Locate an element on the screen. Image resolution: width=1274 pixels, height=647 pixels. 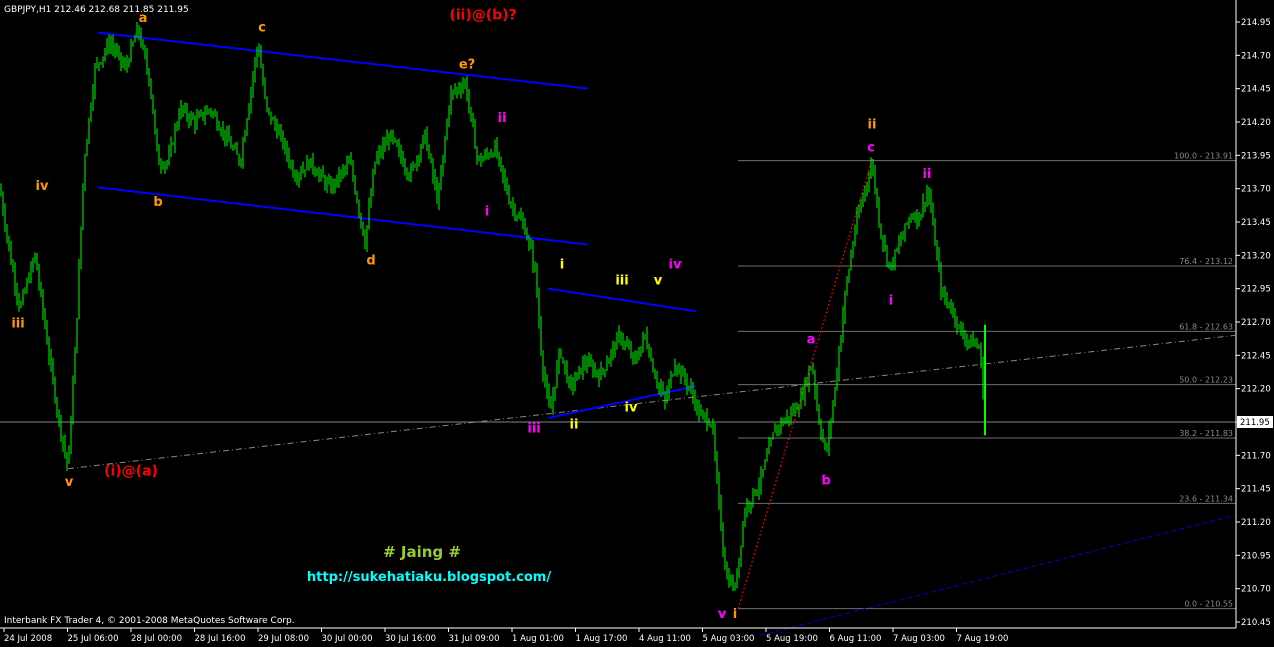
wave-label: e? is located at coordinates (467, 65).